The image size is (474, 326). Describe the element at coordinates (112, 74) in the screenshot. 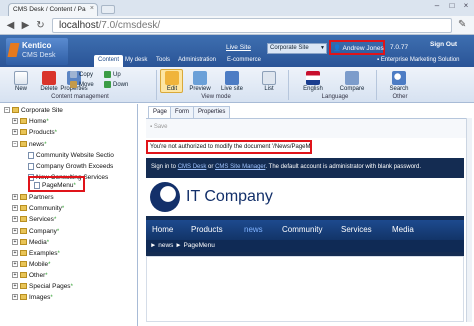

I see `up-button: Up` at that location.